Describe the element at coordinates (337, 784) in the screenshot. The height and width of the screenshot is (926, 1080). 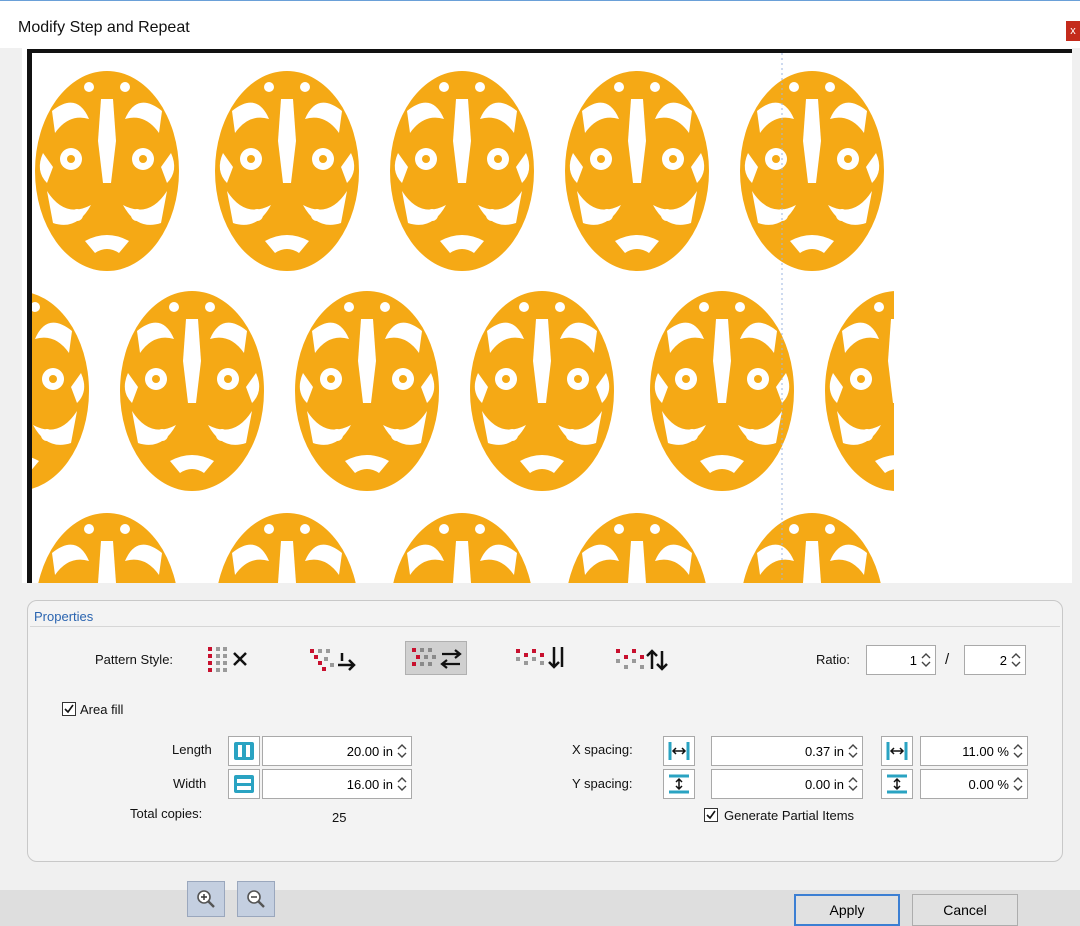
I see `width-stepper: 16.00 in` at that location.